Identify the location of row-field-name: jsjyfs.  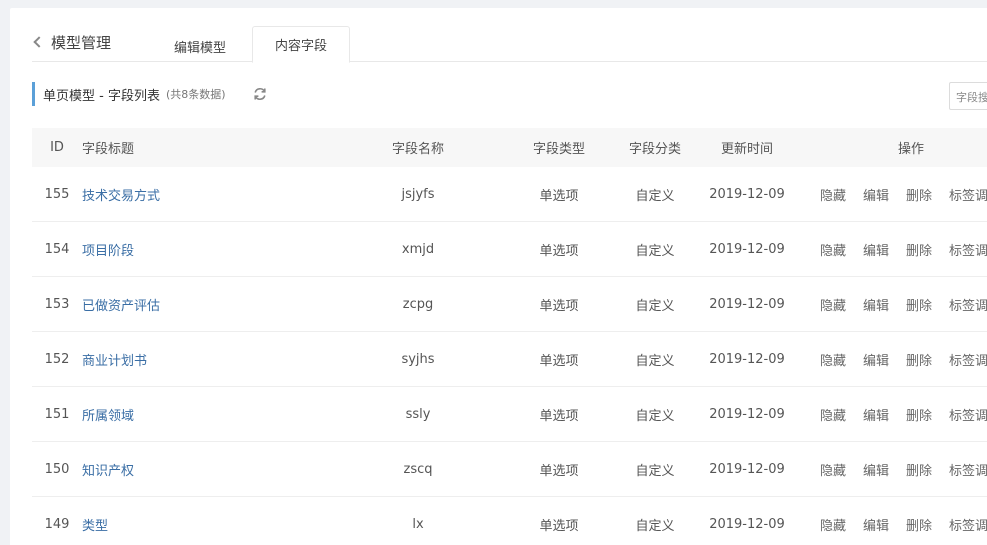
(418, 194).